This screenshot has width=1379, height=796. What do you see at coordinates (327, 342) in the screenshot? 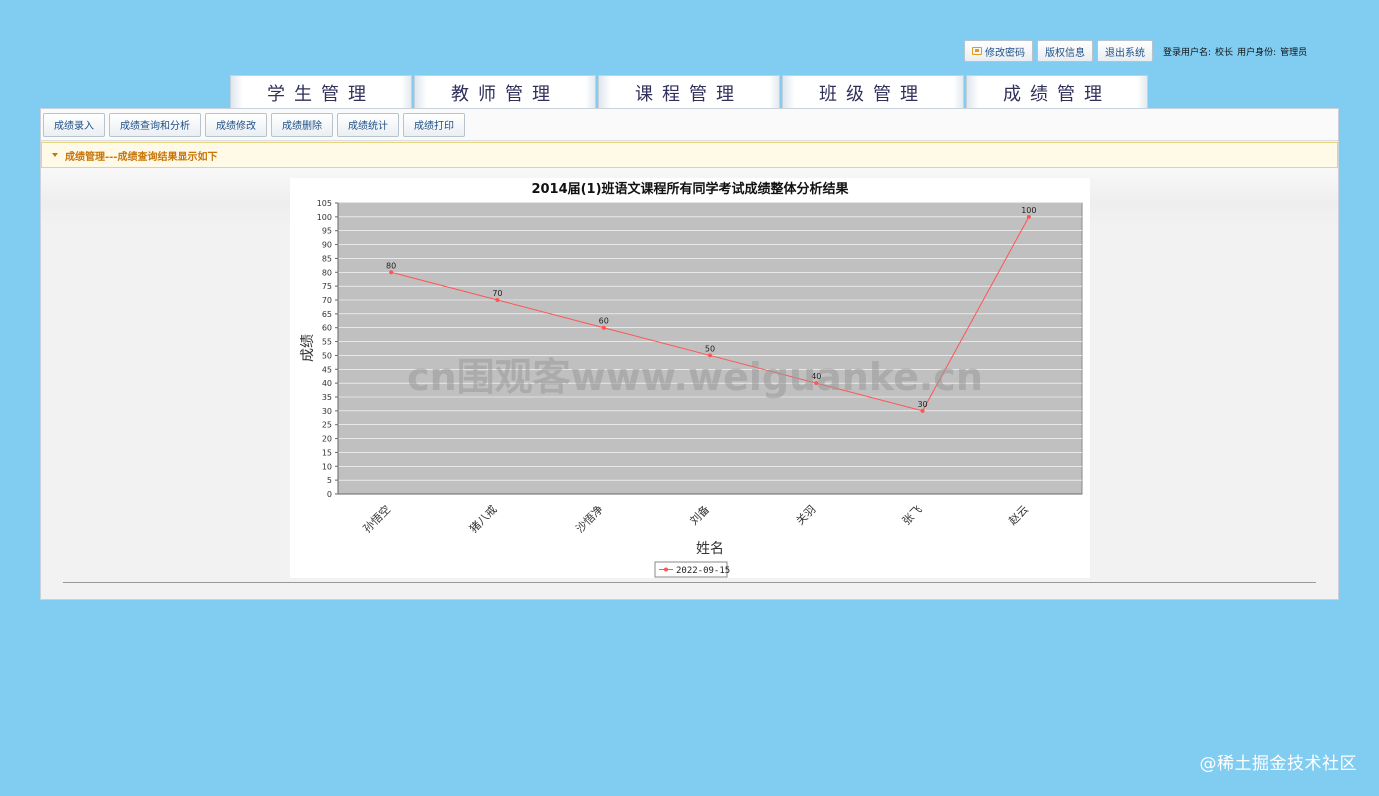
I see `y-tick-label: 55` at bounding box center [327, 342].